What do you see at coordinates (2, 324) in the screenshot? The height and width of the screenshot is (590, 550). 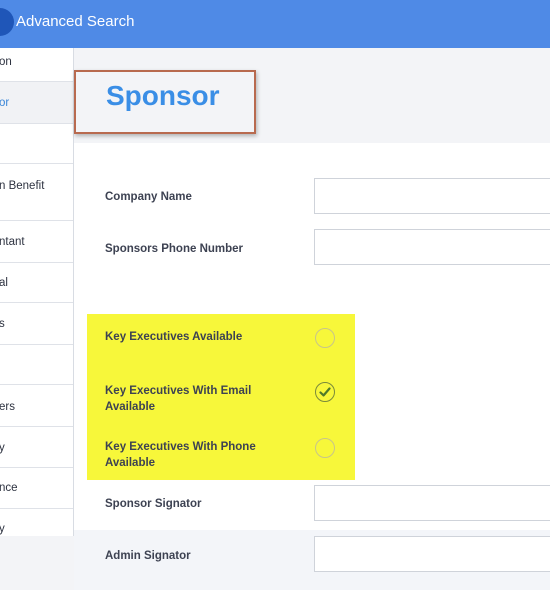 I see `sidebar-item-label: s` at bounding box center [2, 324].